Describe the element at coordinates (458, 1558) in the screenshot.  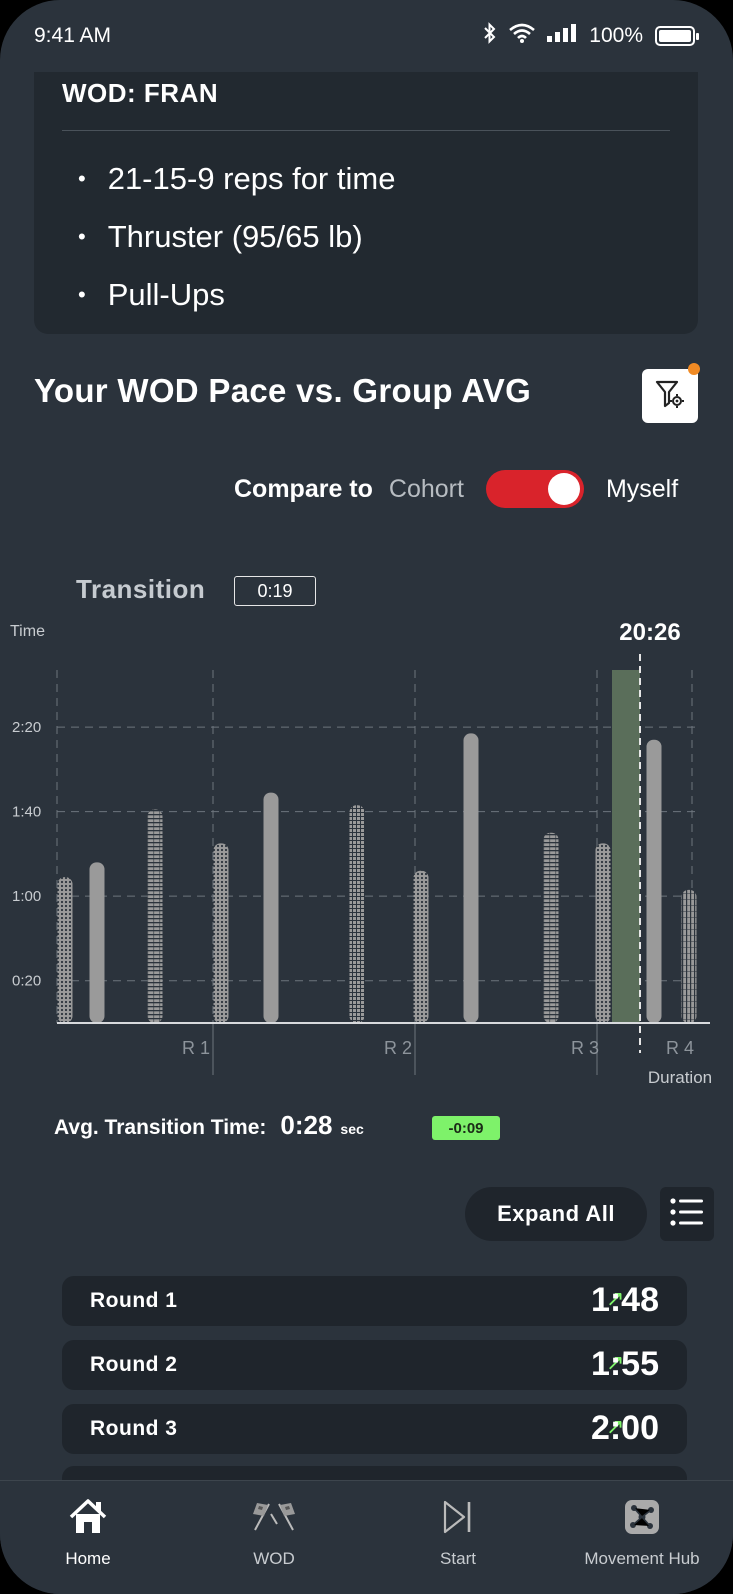
I see `nav-label: Start` at that location.